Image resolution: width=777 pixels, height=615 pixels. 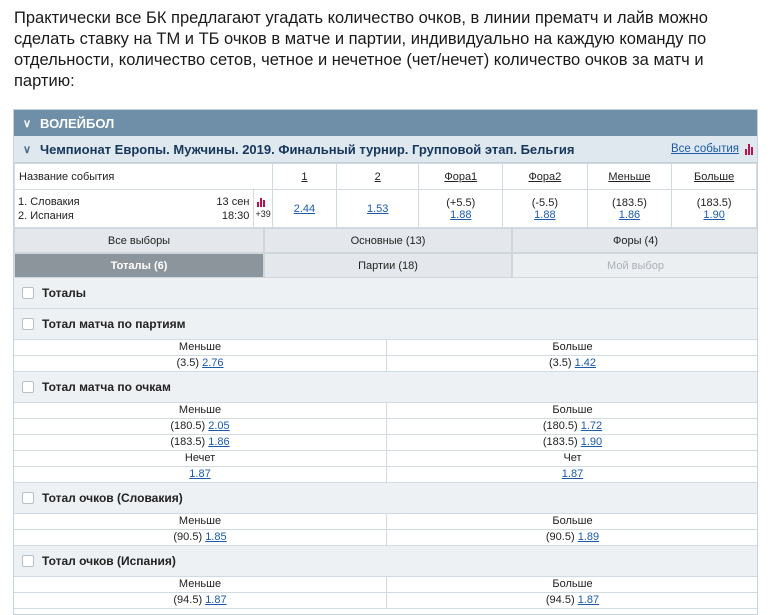 What do you see at coordinates (139, 240) in the screenshot?
I see `tab-all: Все выборы` at bounding box center [139, 240].